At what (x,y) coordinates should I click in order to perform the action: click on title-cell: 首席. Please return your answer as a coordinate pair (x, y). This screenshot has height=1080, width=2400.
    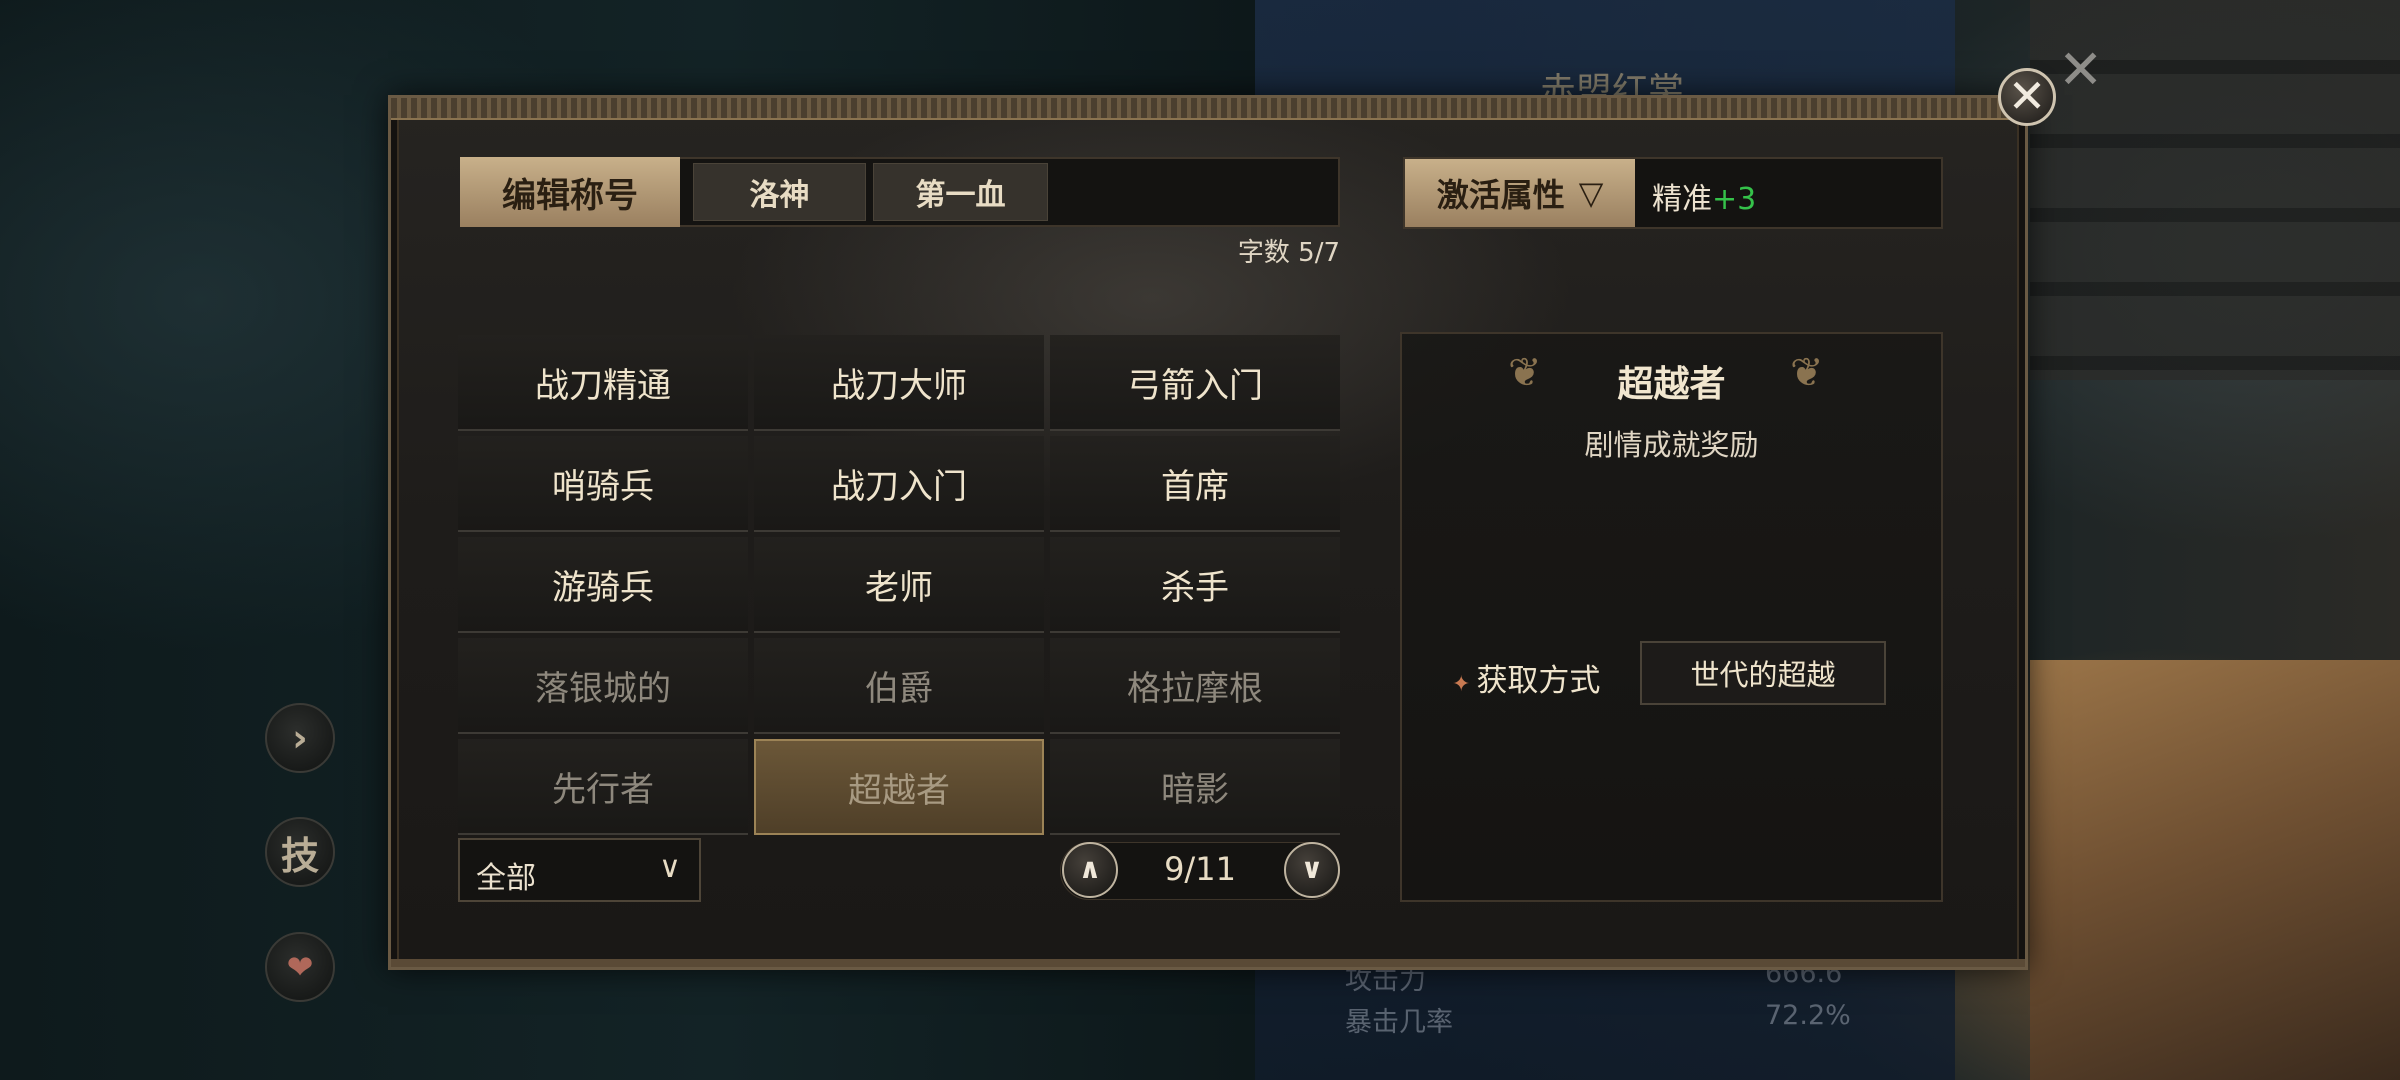
    Looking at the image, I should click on (1195, 484).